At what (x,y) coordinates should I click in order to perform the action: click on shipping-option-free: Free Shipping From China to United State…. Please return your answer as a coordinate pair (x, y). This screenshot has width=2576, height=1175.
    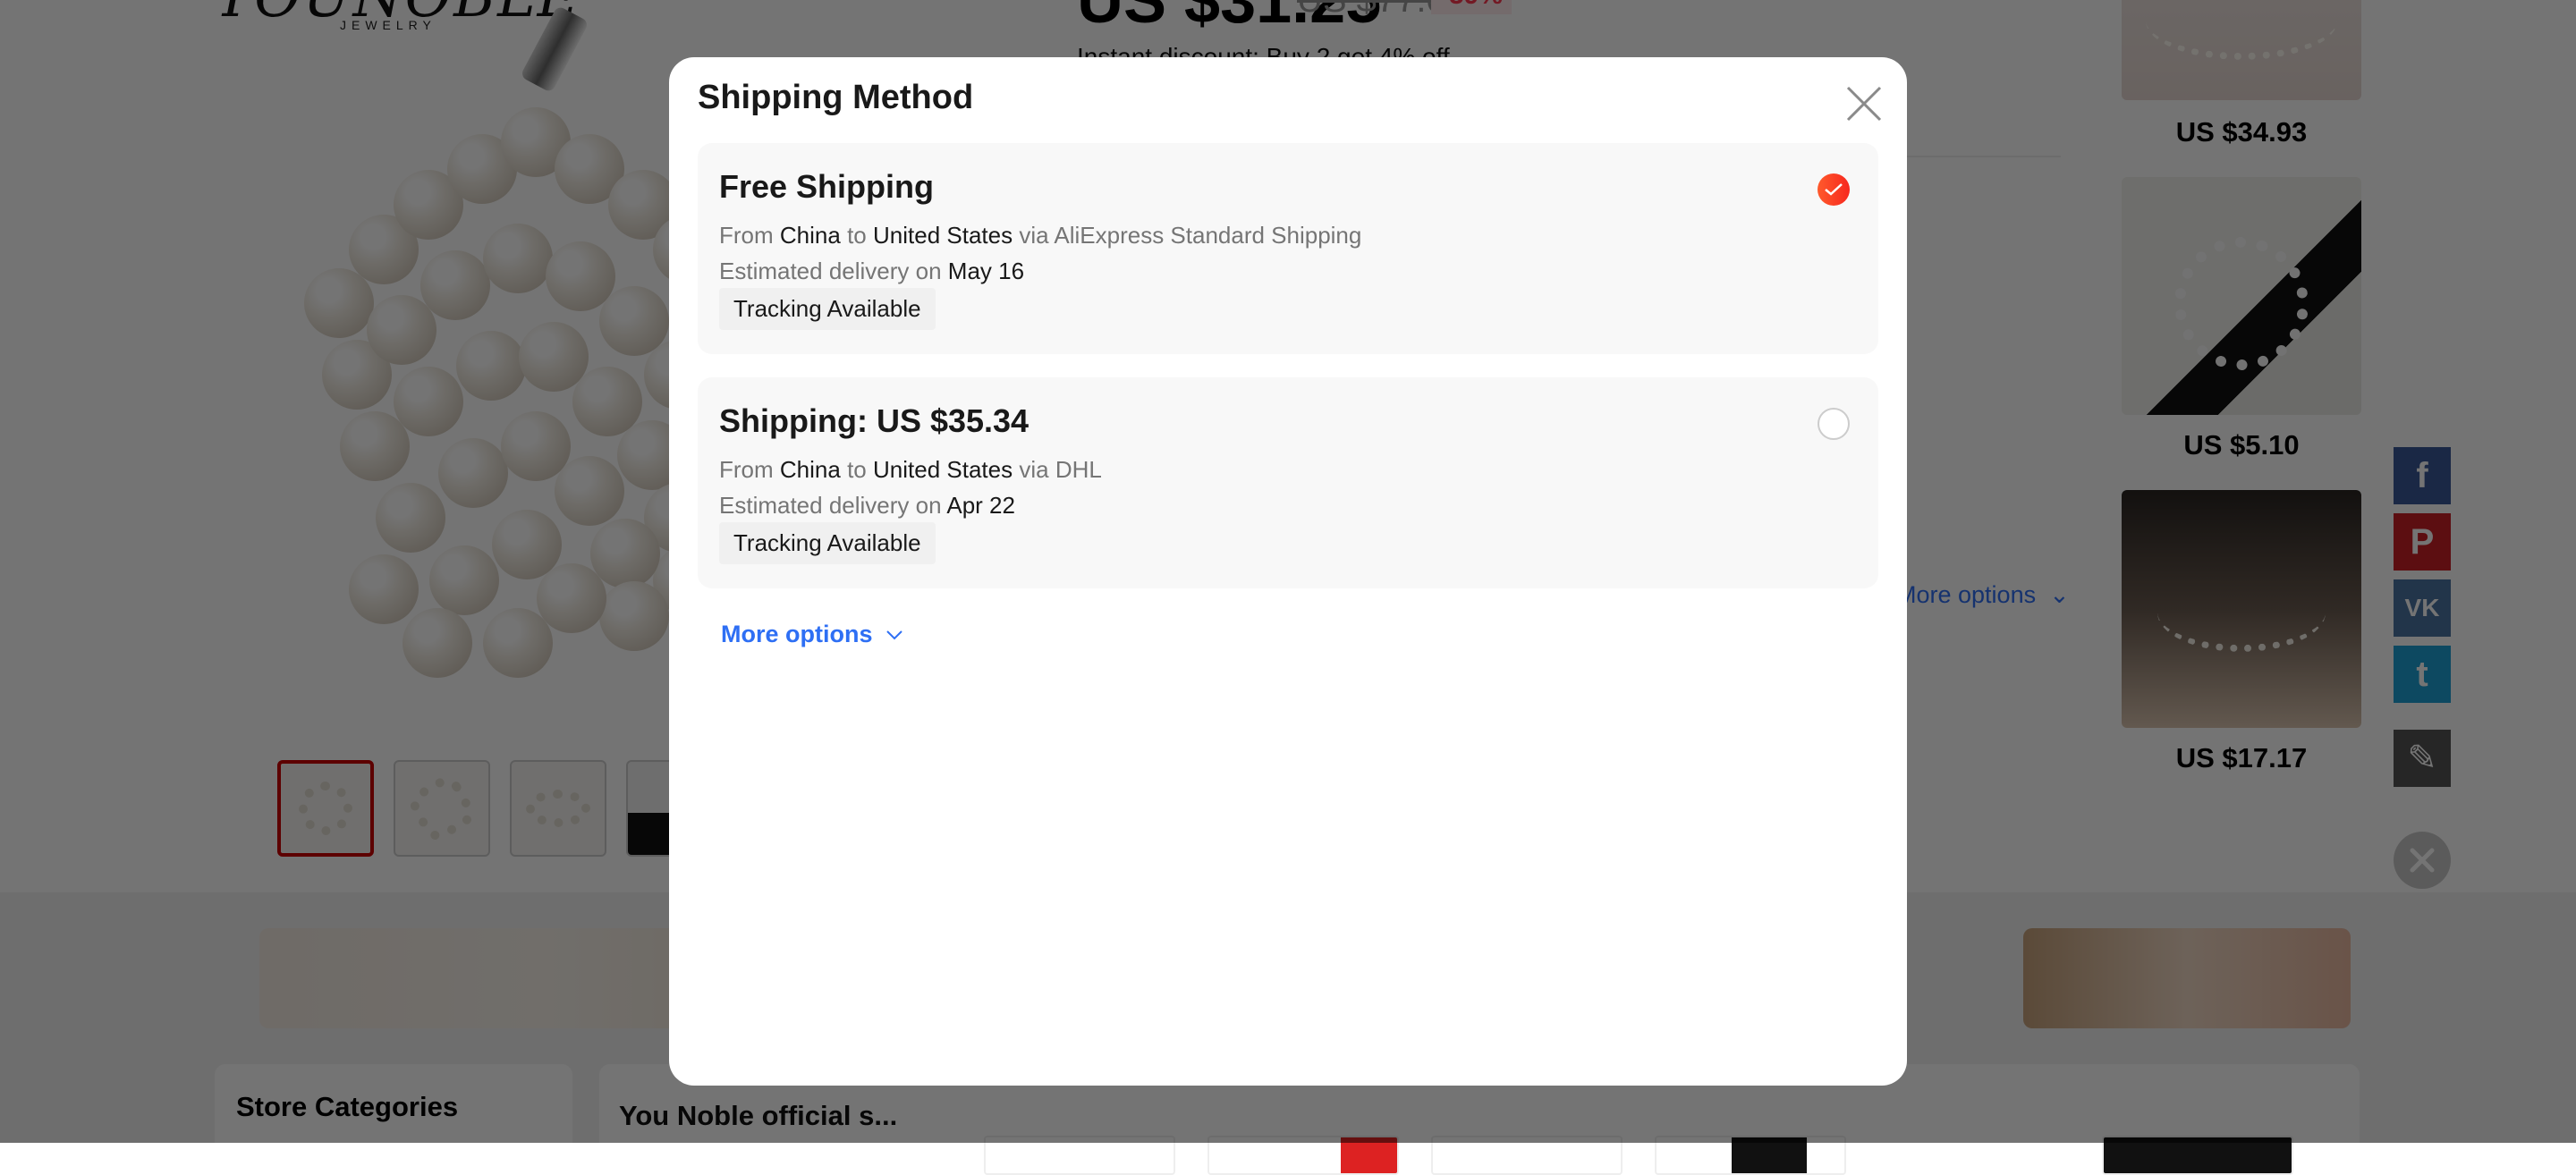
    Looking at the image, I should click on (1288, 249).